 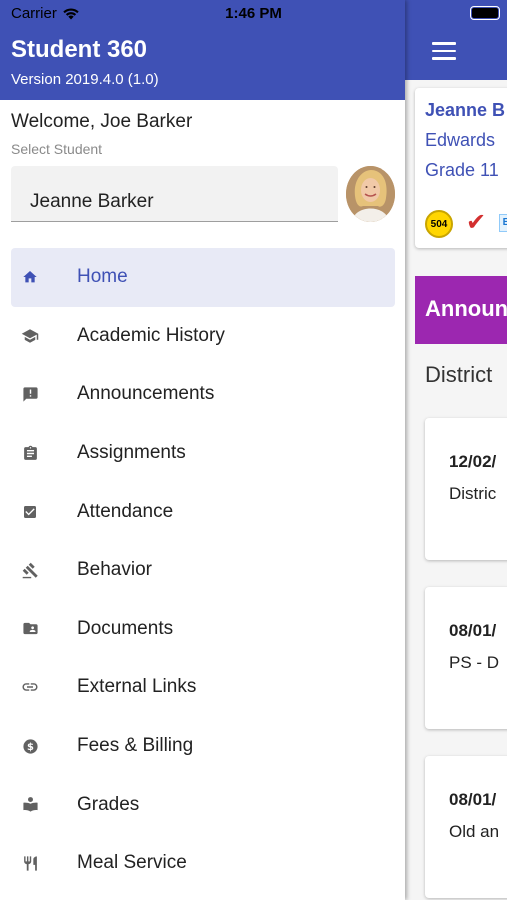 What do you see at coordinates (132, 863) in the screenshot?
I see `nav-label: Meal Service` at bounding box center [132, 863].